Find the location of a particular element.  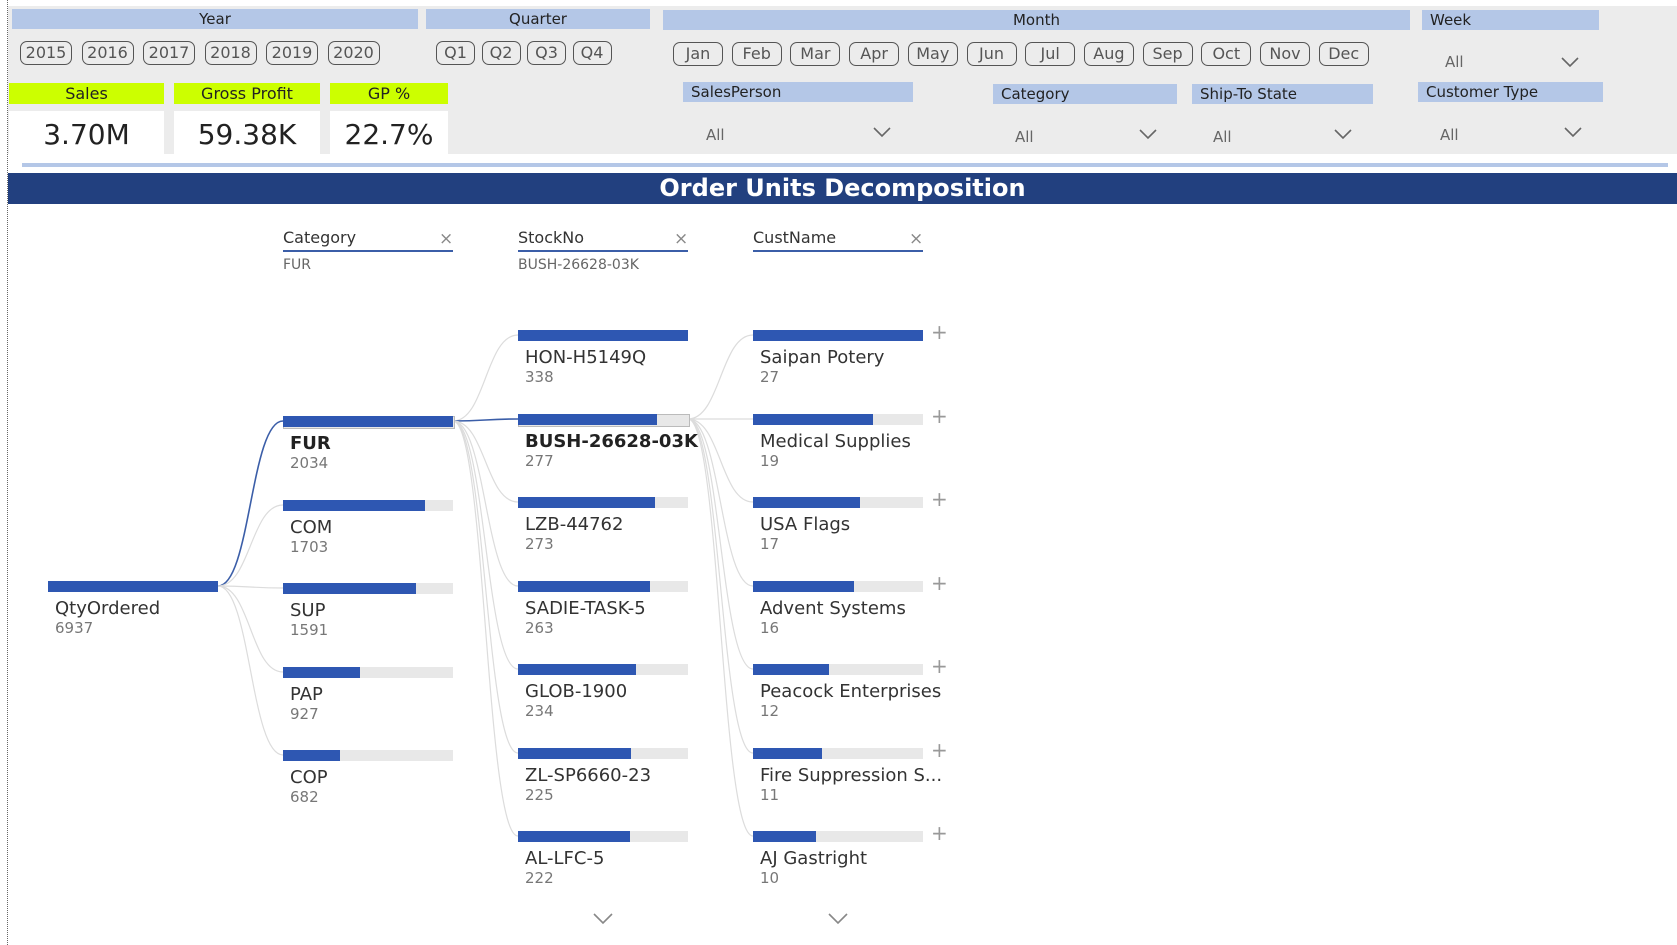

node-label: Medical Supplies is located at coordinates (835, 441).